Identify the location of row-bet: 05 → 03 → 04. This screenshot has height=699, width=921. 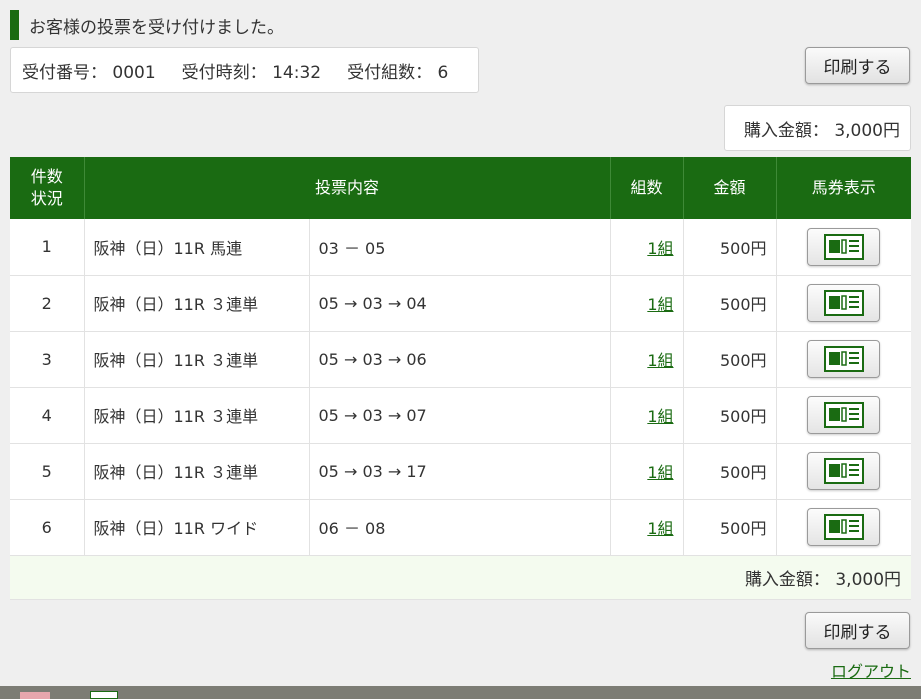
(460, 303).